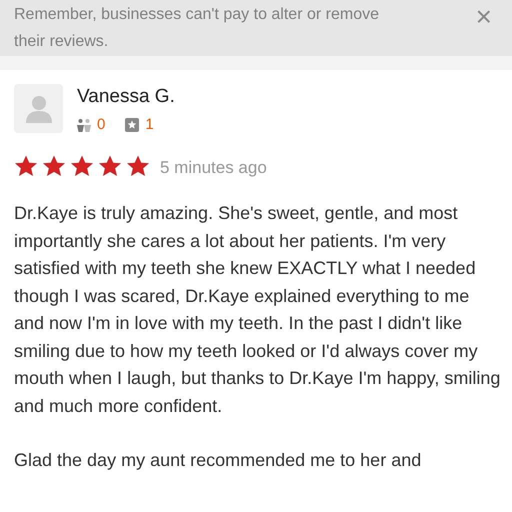 The height and width of the screenshot is (512, 512). What do you see at coordinates (149, 125) in the screenshot?
I see `review-count: 1` at bounding box center [149, 125].